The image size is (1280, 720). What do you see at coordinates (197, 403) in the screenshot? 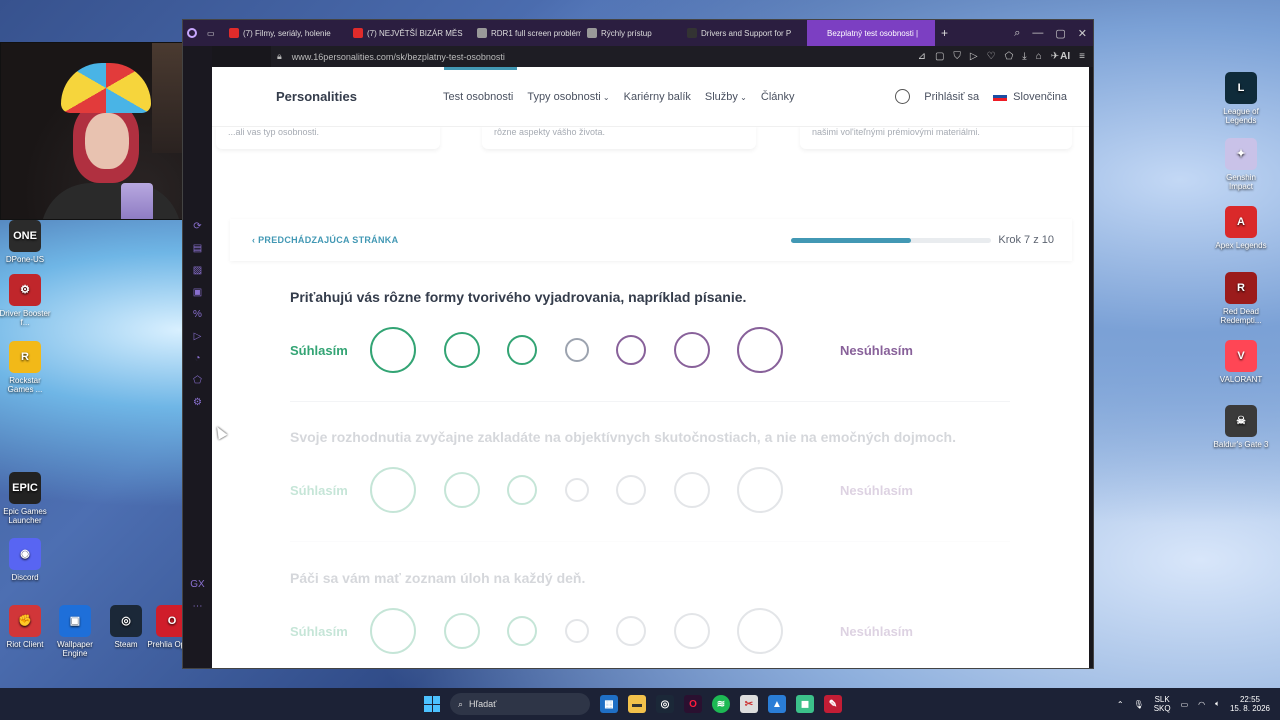
I see `settings-icon: ⚙` at bounding box center [197, 403].